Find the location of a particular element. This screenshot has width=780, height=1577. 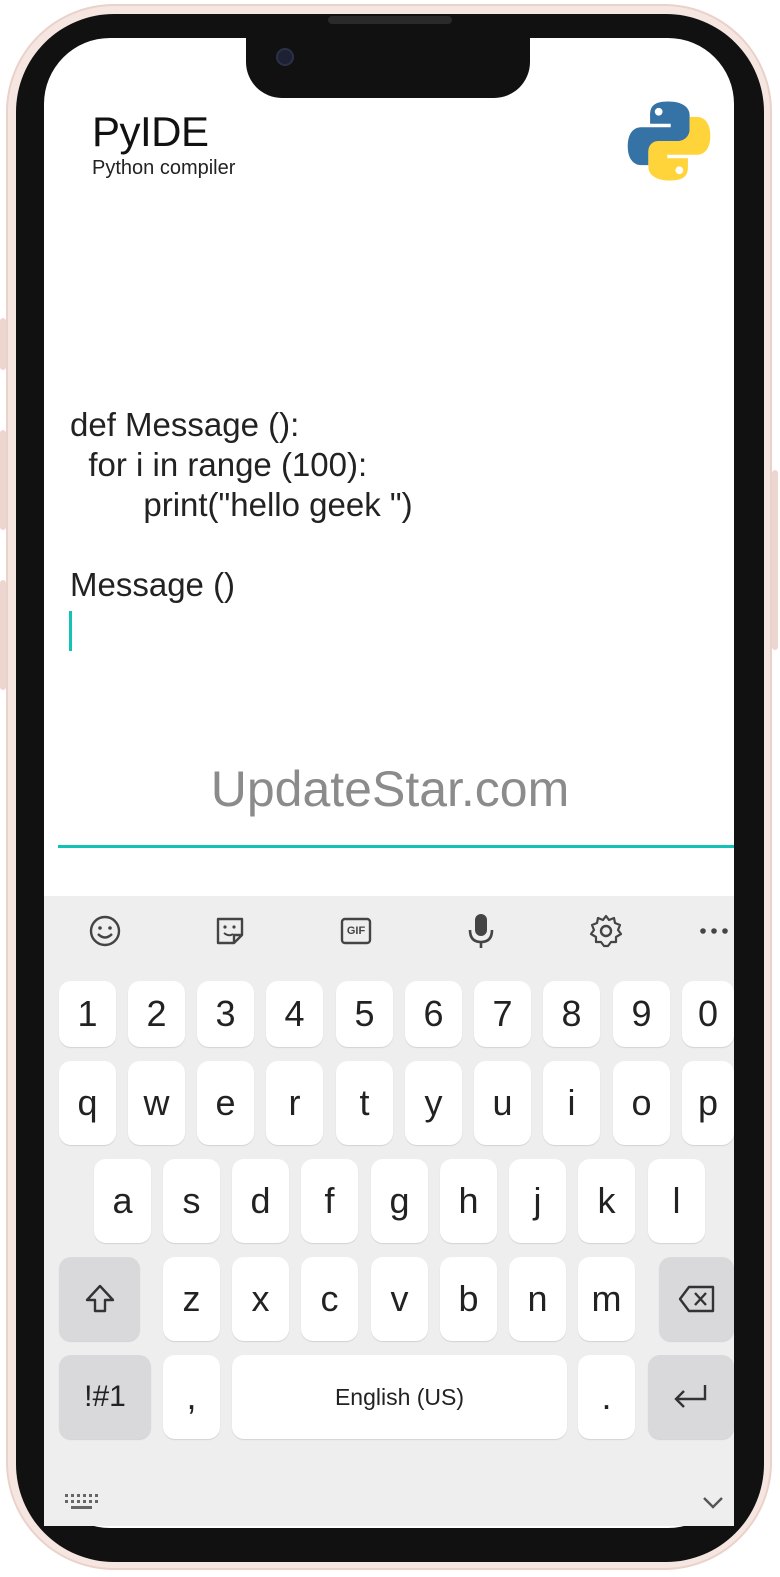

microphone-icon is located at coordinates (481, 931).